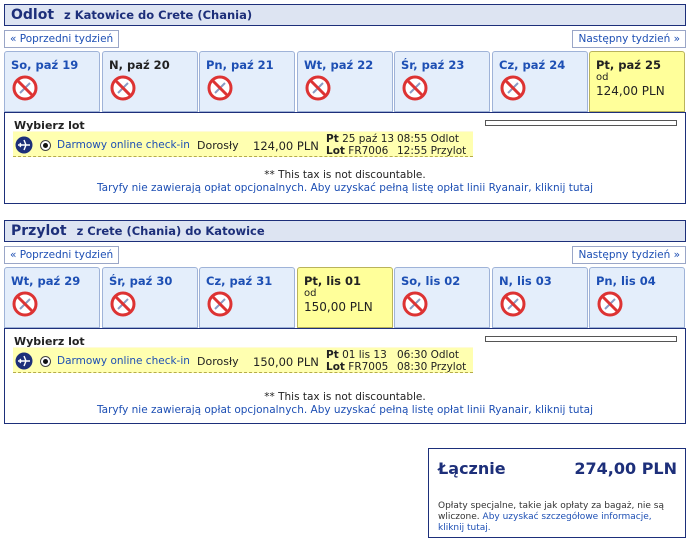  What do you see at coordinates (286, 362) in the screenshot?
I see `flight-fare: 150,00 PLN` at bounding box center [286, 362].